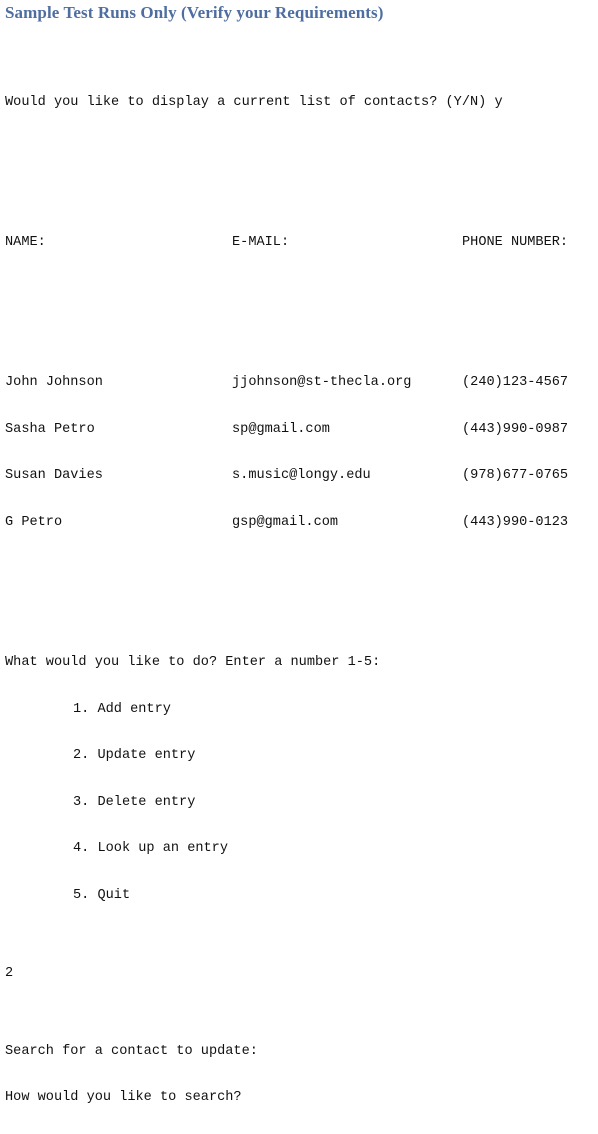 The height and width of the screenshot is (1134, 598). Describe the element at coordinates (102, 896) in the screenshot. I see `menu-item-quit: 5. Quit` at that location.